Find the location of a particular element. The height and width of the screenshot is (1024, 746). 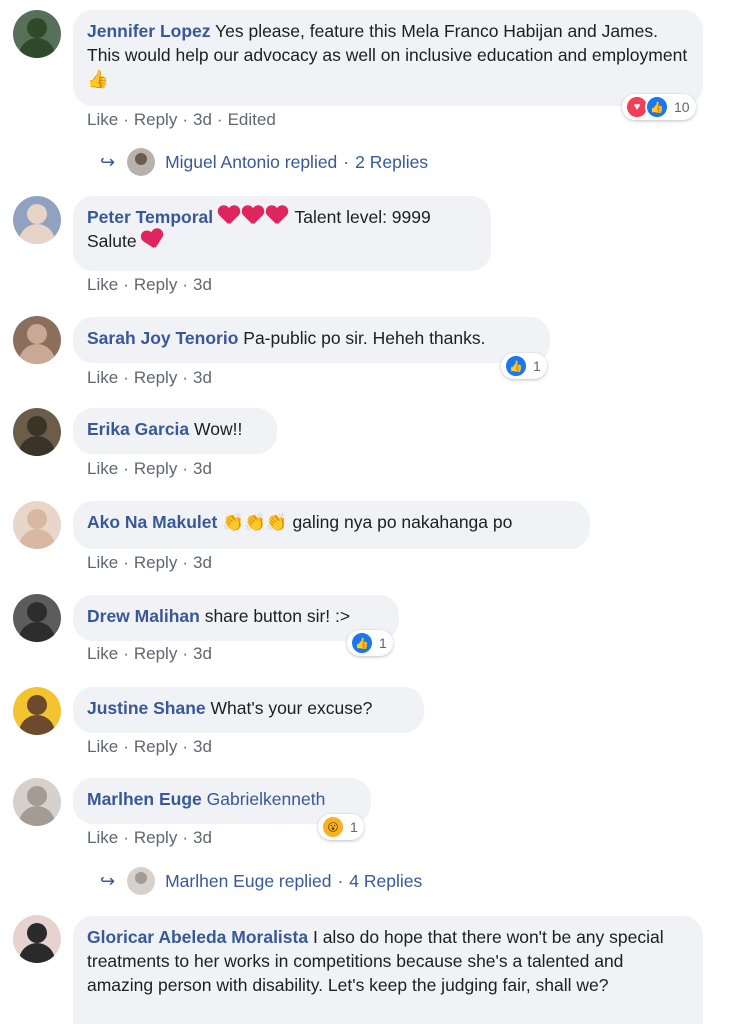

comment-author: Drew Malihan is located at coordinates (143, 616).